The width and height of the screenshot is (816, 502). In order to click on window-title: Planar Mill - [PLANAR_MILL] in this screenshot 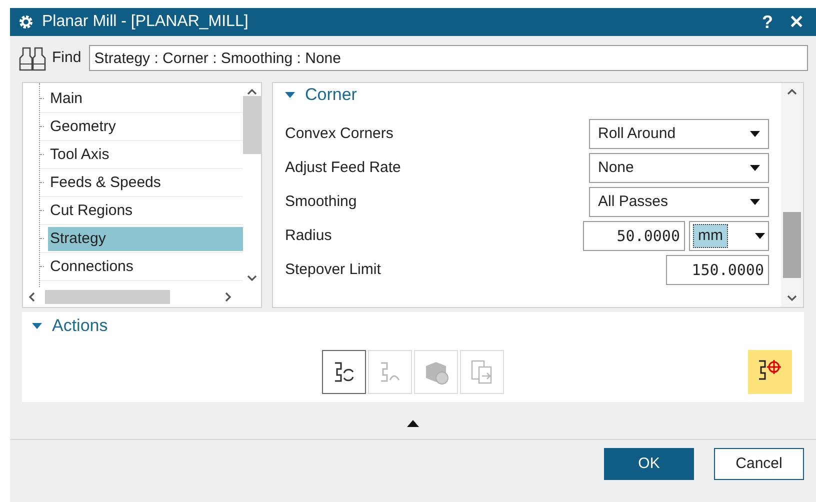, I will do `click(146, 22)`.